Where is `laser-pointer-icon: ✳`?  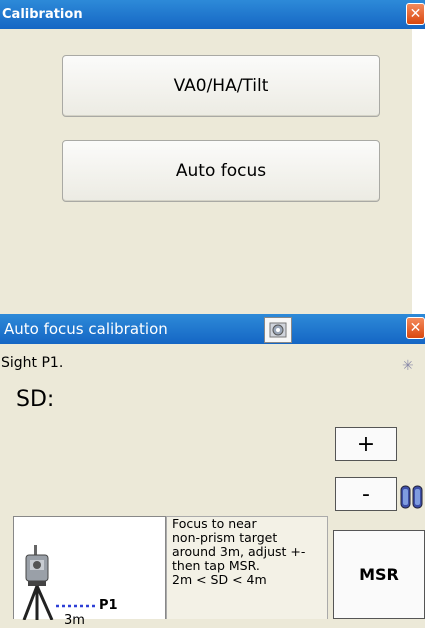 laser-pointer-icon: ✳ is located at coordinates (408, 366).